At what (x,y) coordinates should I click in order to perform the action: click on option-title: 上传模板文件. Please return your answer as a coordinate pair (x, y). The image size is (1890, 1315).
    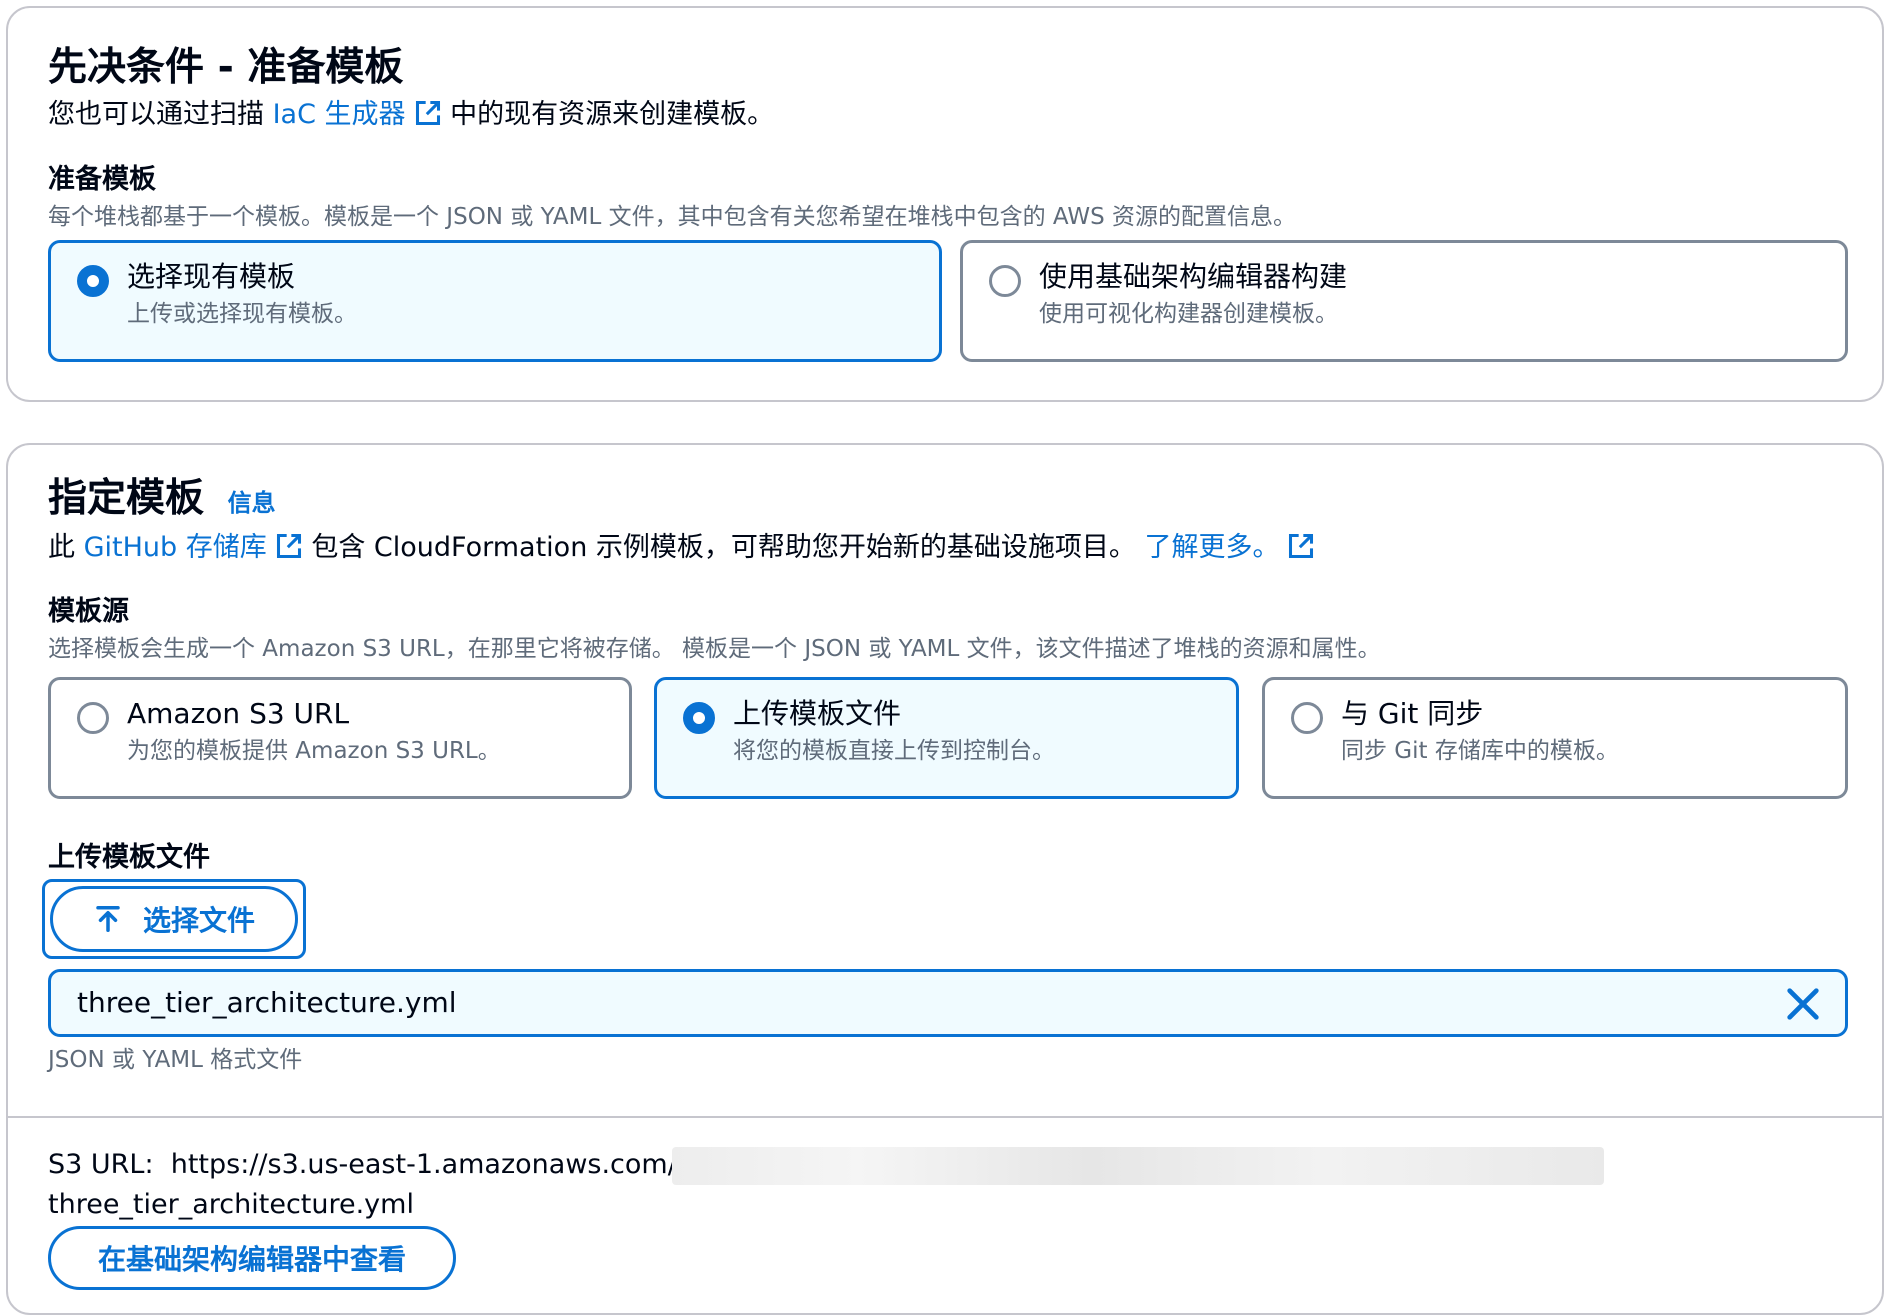
    Looking at the image, I should click on (817, 713).